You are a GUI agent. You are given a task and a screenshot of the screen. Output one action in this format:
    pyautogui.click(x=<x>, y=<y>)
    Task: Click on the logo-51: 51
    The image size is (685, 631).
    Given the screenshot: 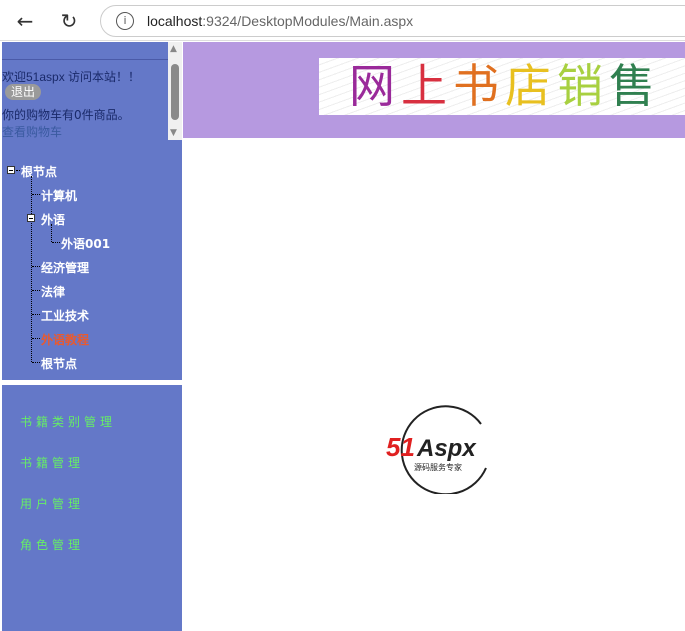 What is the action you would take?
    pyautogui.click(x=400, y=447)
    